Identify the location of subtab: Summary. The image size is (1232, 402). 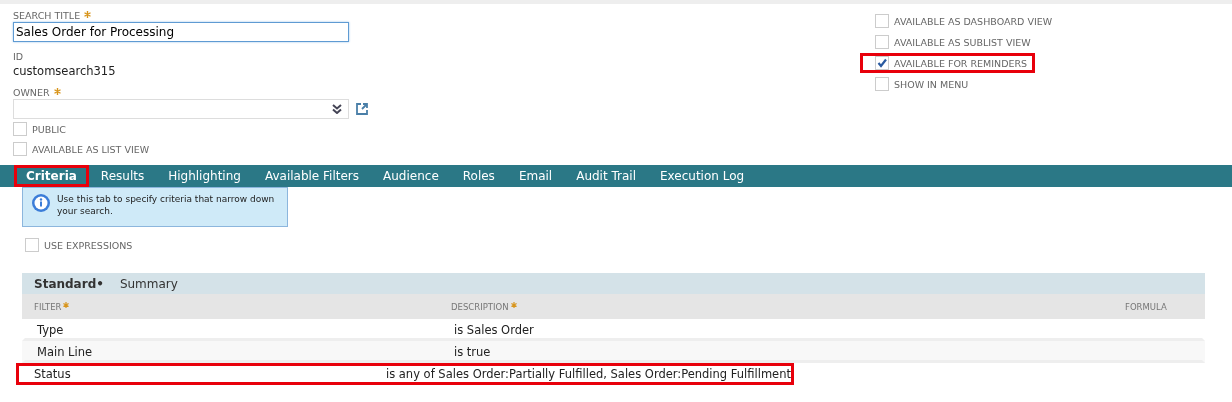
(148, 283).